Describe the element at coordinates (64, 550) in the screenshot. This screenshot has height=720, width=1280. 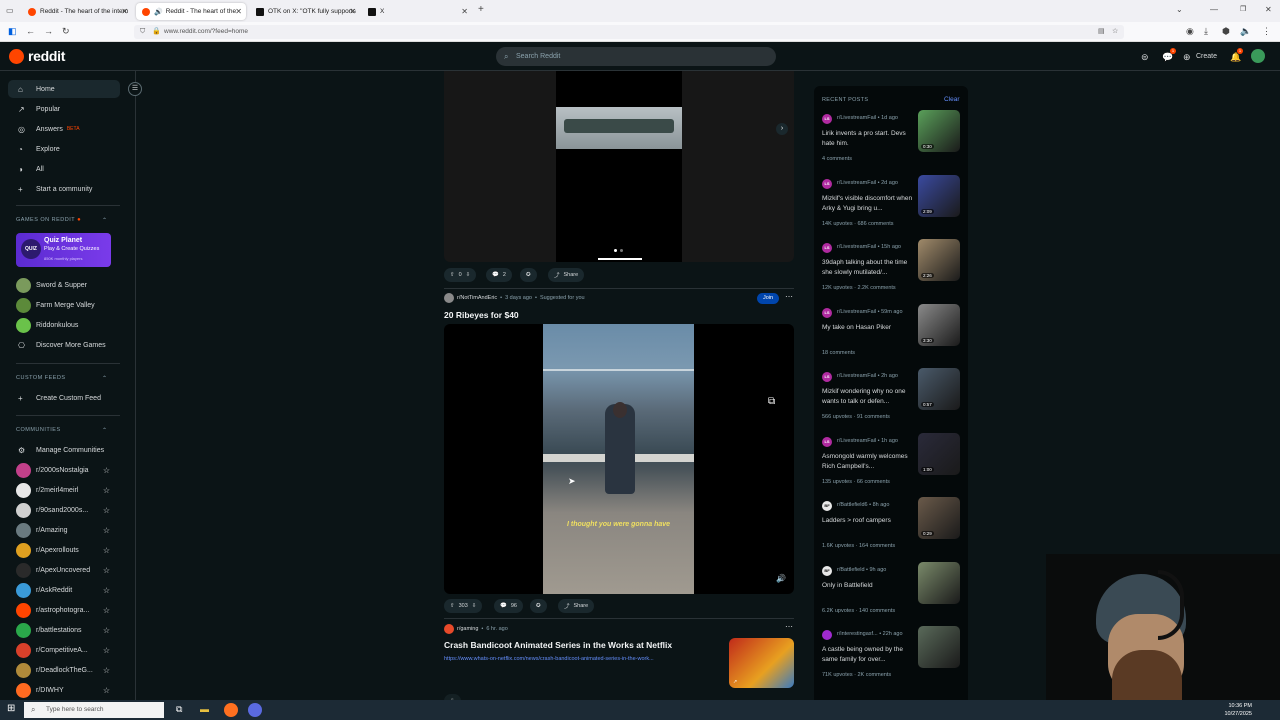
I see `sidebar-community-item: r/Apexrollouts ☆` at that location.